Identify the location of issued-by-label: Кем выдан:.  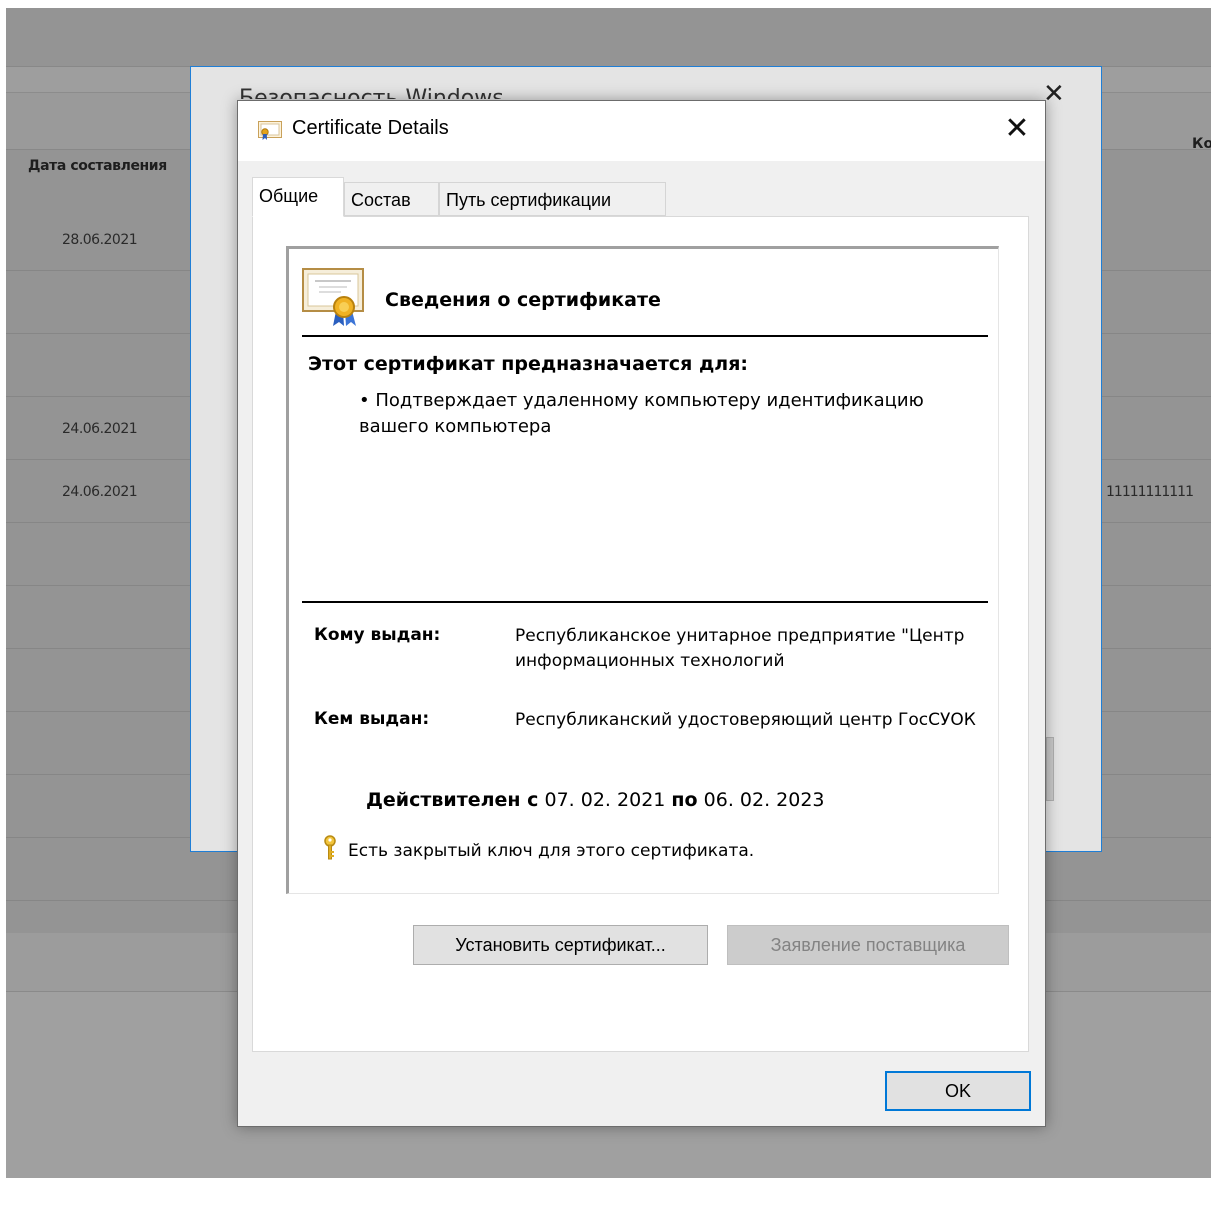
(372, 719).